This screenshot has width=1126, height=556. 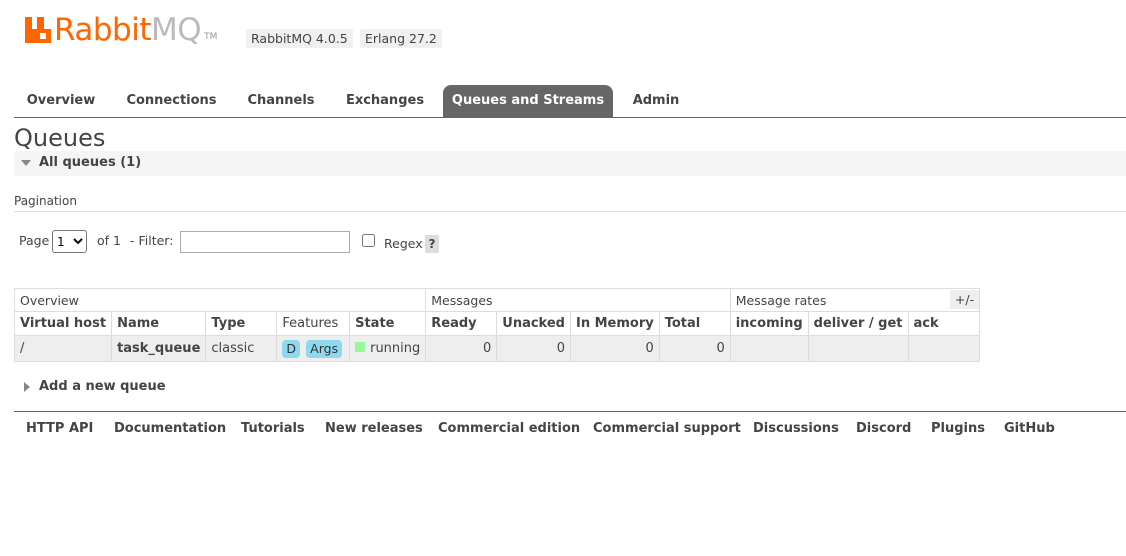 I want to click on feature-args-badge: Args, so click(x=324, y=348).